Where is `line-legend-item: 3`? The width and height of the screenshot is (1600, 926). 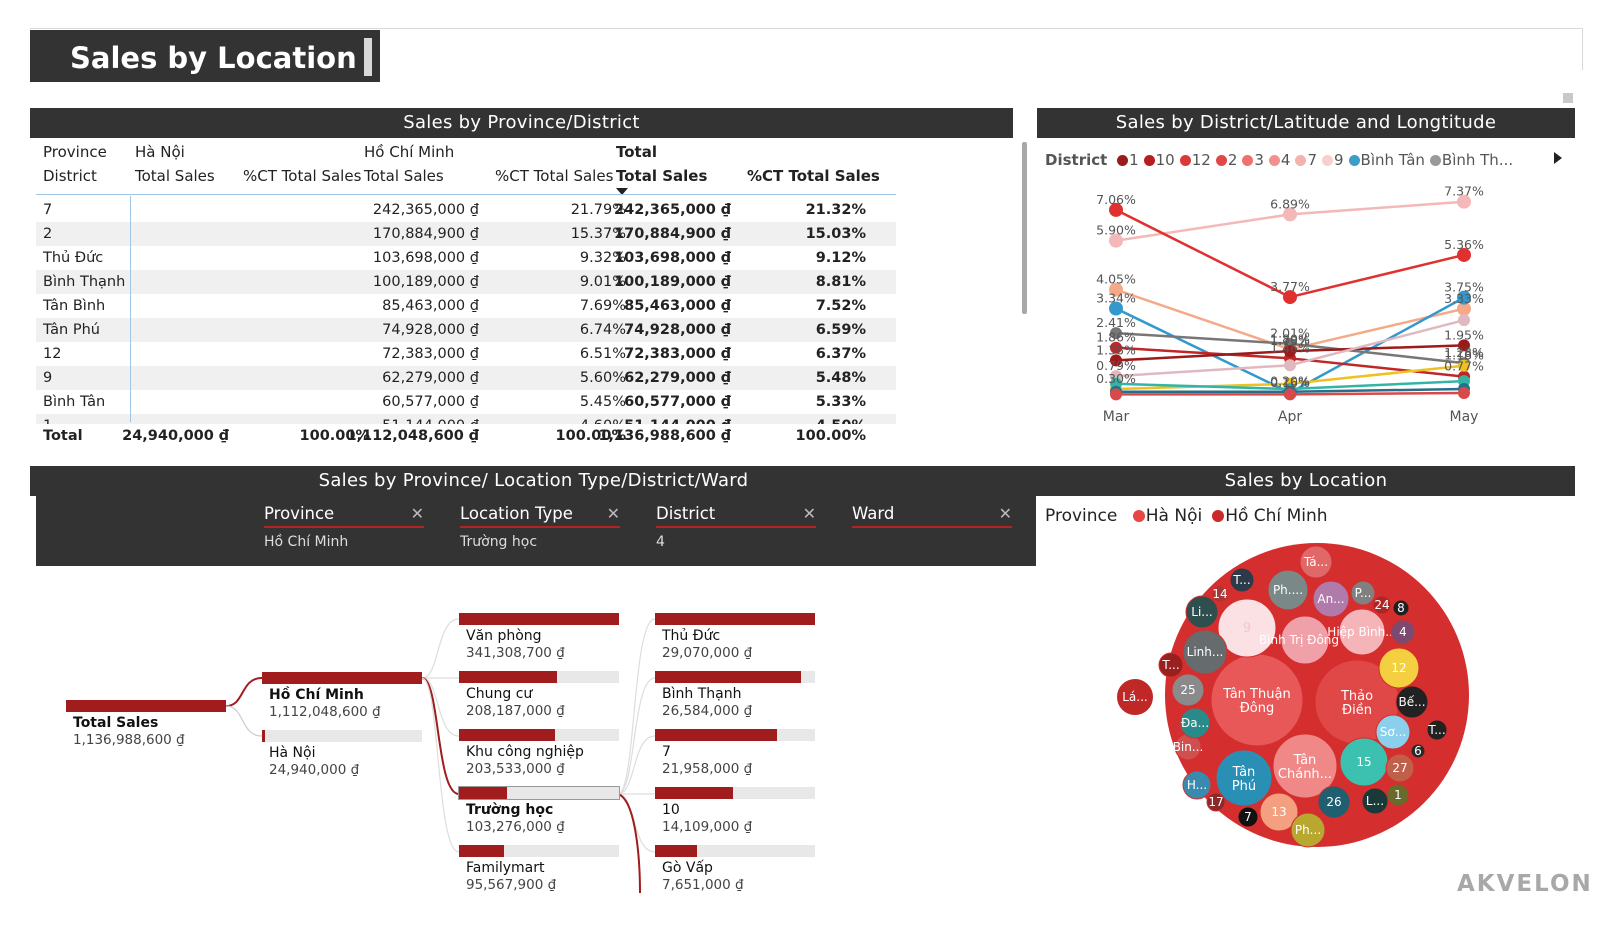
line-legend-item: 3 is located at coordinates (1250, 160).